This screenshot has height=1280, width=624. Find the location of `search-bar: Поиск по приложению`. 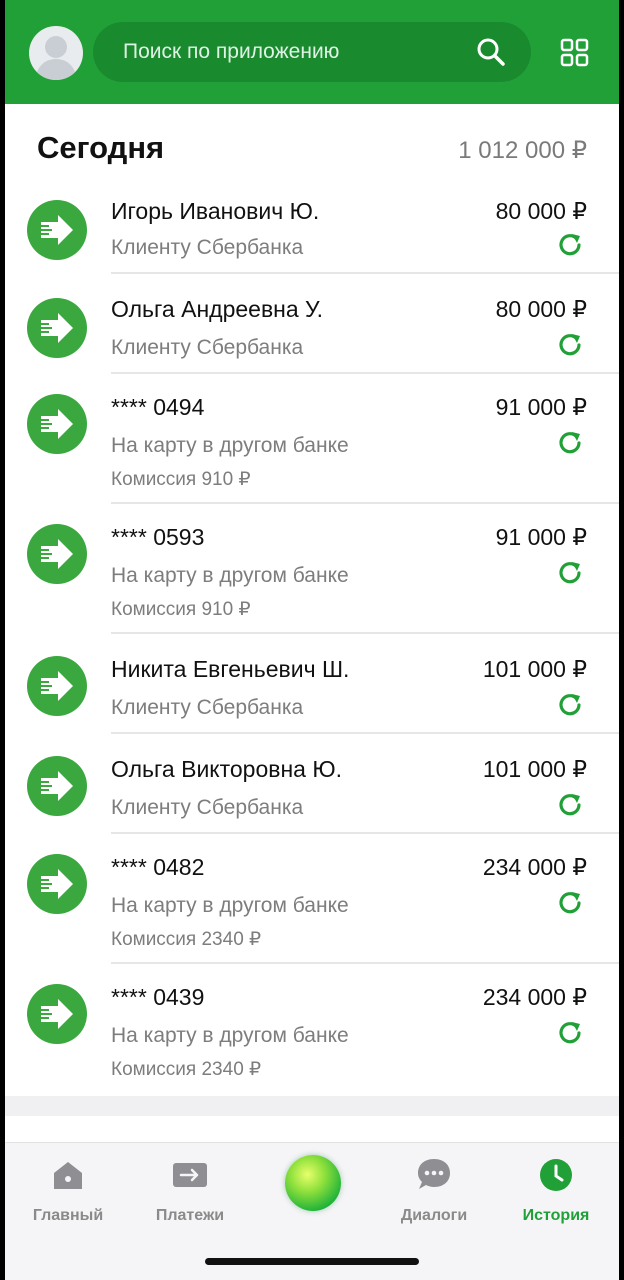

search-bar: Поиск по приложению is located at coordinates (312, 52).